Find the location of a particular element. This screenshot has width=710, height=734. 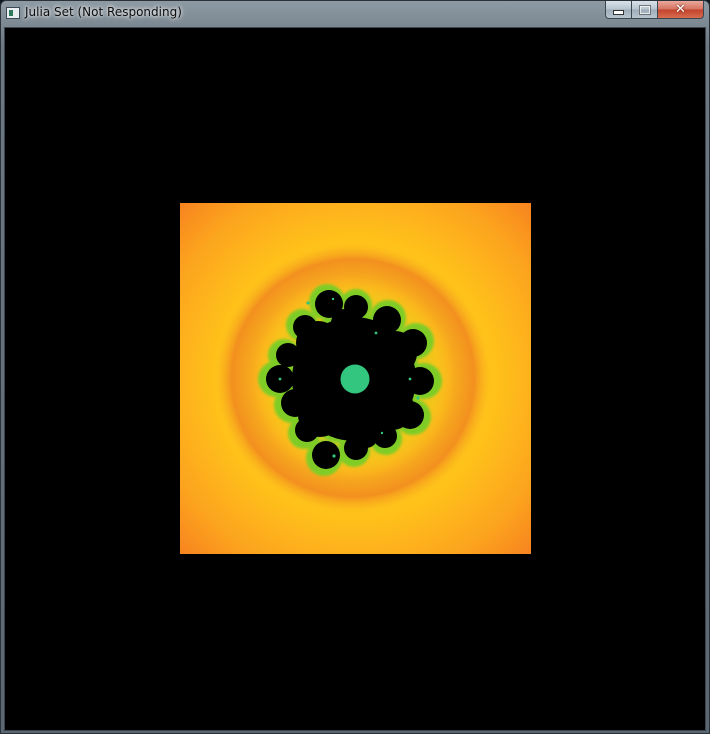

maximize-icon is located at coordinates (644, 9).